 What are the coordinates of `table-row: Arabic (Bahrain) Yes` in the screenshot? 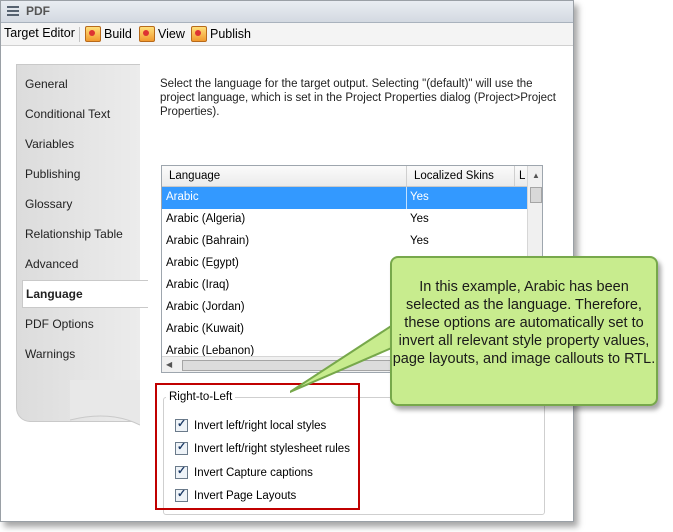 It's located at (345, 242).